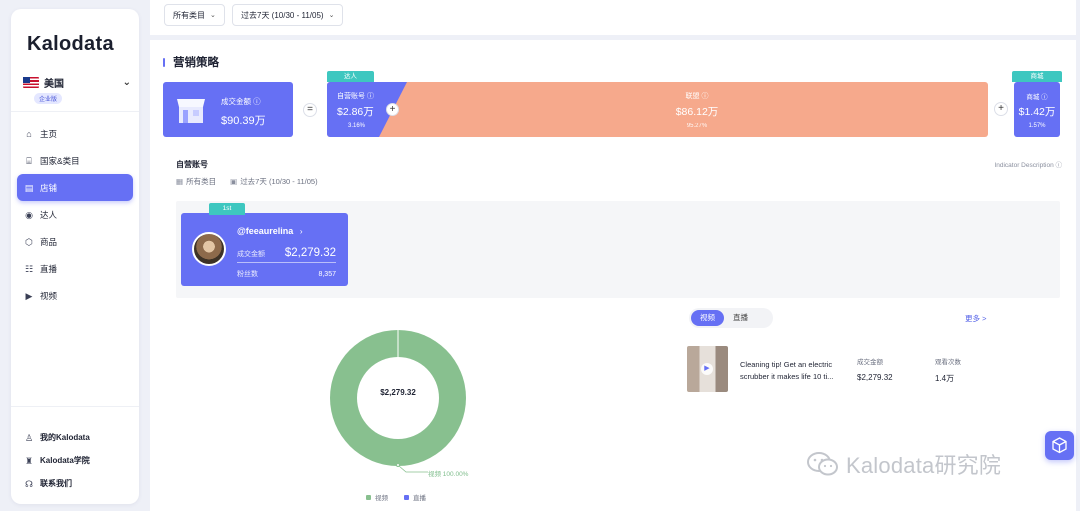  What do you see at coordinates (31, 82) in the screenshot?
I see `us-flag-icon` at bounding box center [31, 82].